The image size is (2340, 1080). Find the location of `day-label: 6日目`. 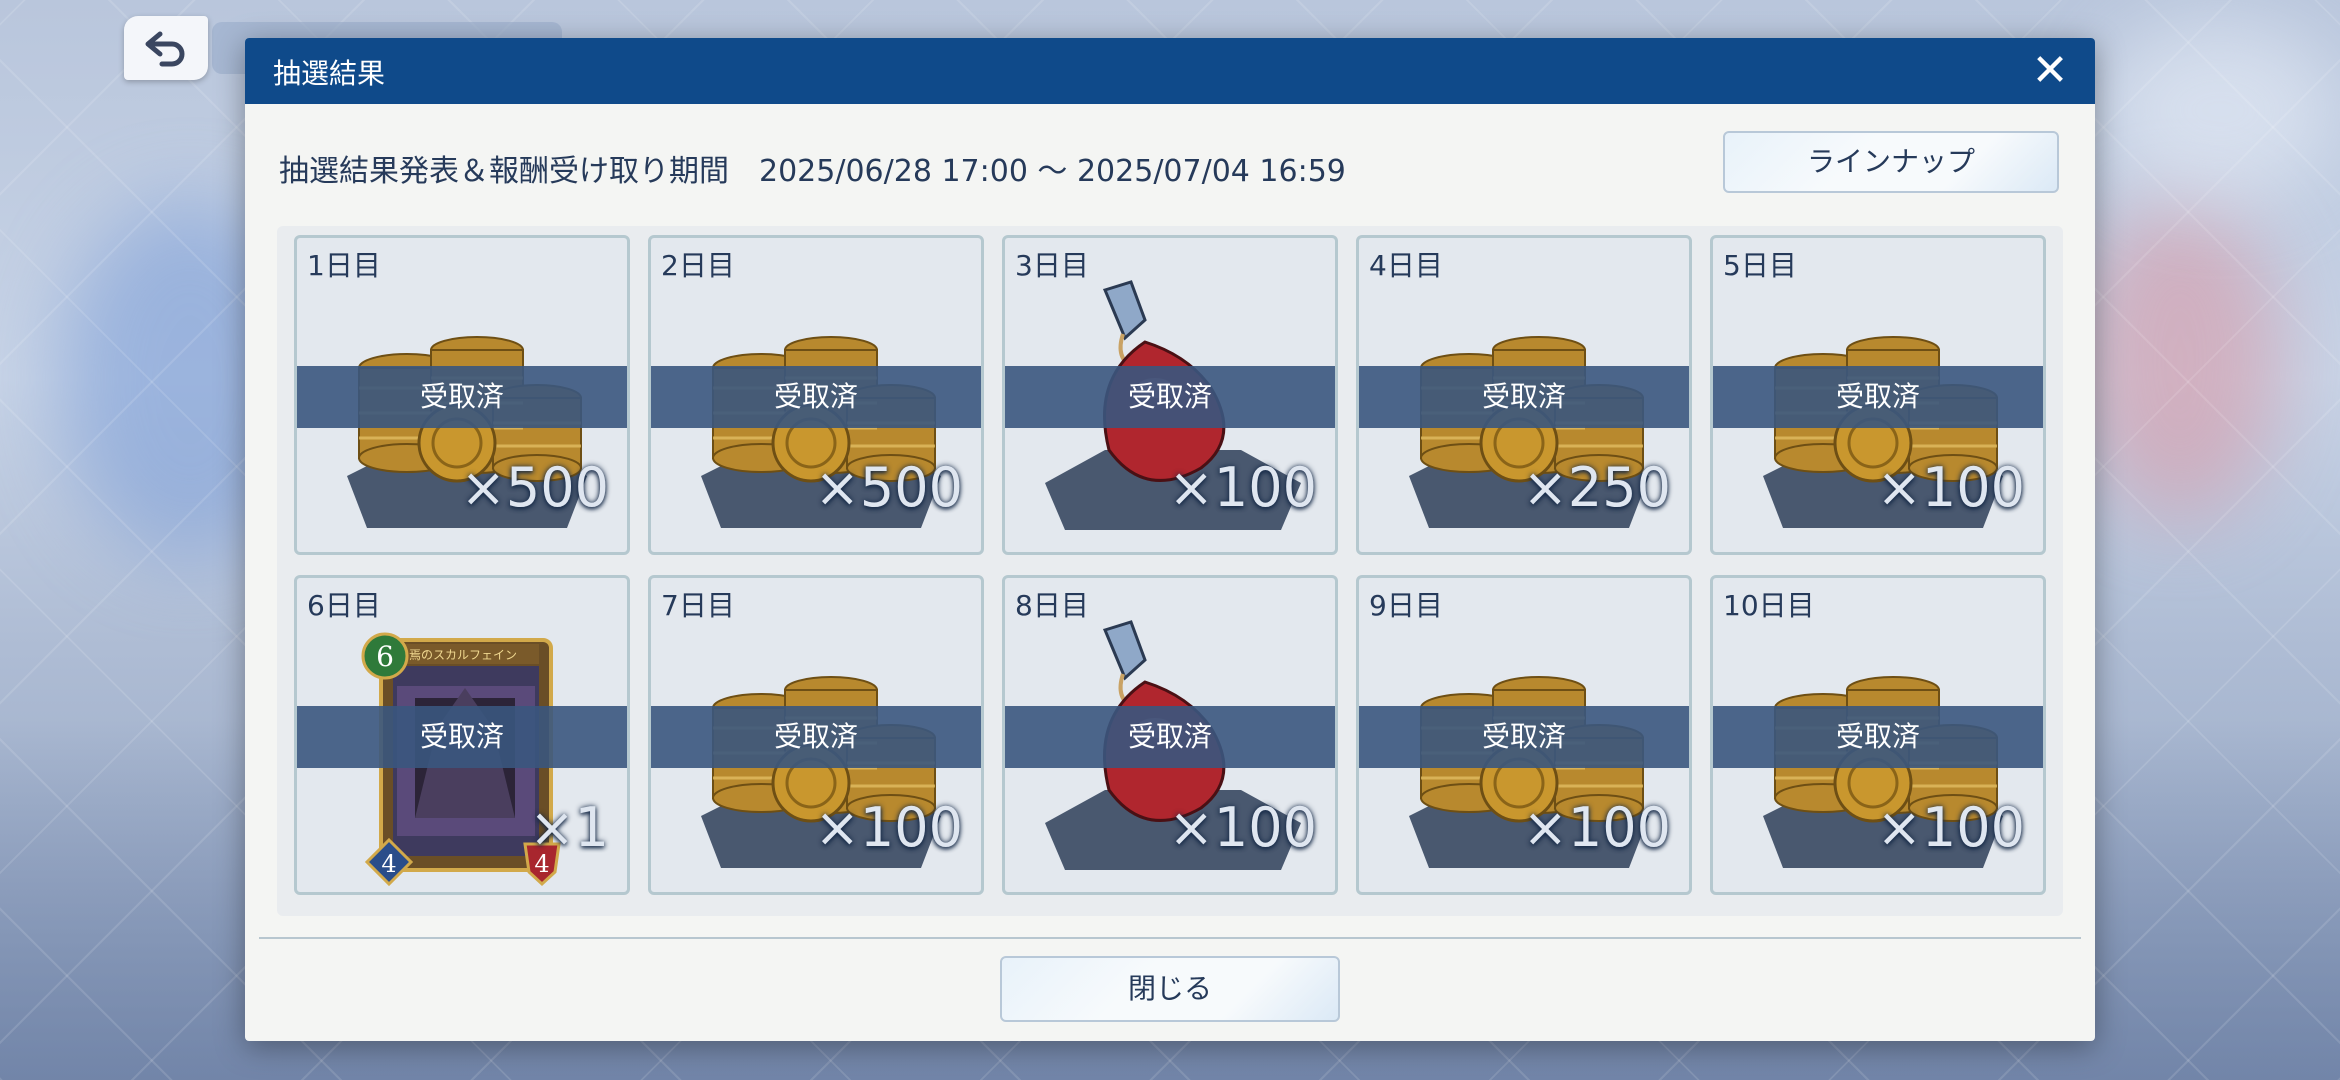

day-label: 6日目 is located at coordinates (344, 605).